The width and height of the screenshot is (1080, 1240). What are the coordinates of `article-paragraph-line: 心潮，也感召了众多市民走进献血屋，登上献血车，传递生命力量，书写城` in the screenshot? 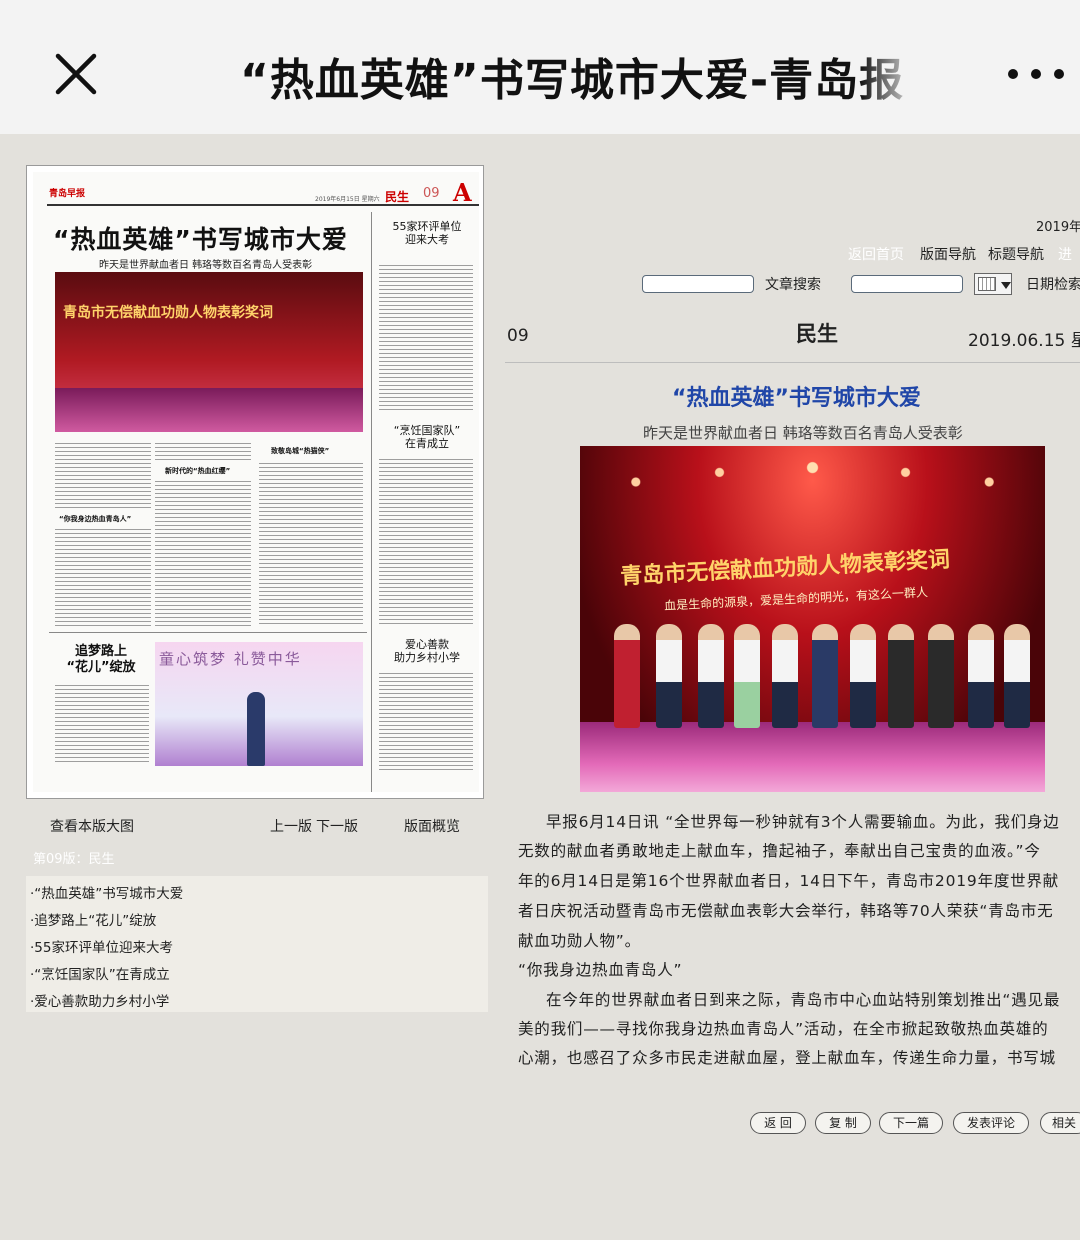 It's located at (787, 1058).